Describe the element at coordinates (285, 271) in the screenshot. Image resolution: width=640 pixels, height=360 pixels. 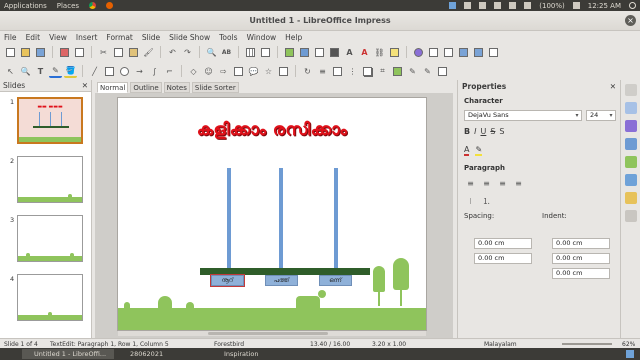
I see `abacus-beam` at that location.